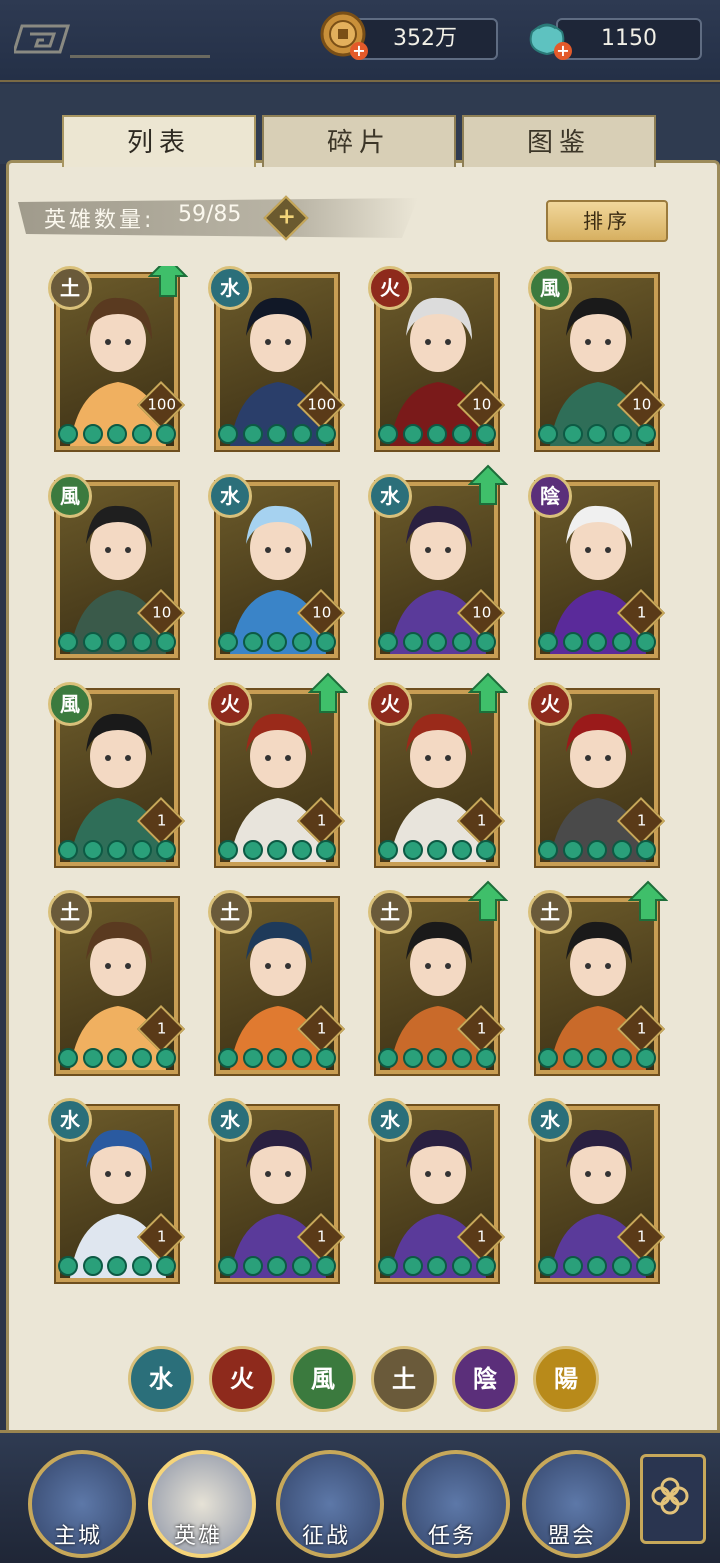  I want to click on hero-card: 土 100, so click(118, 359).